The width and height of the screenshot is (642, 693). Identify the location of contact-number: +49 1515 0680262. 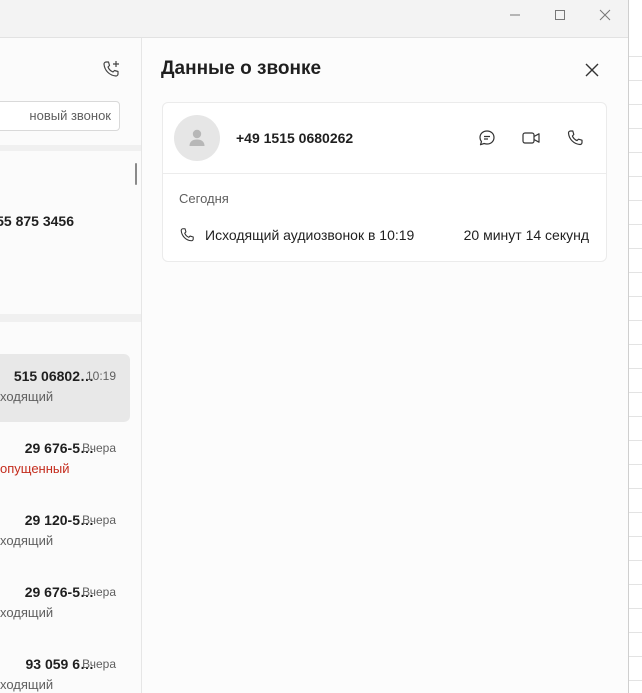
(295, 138).